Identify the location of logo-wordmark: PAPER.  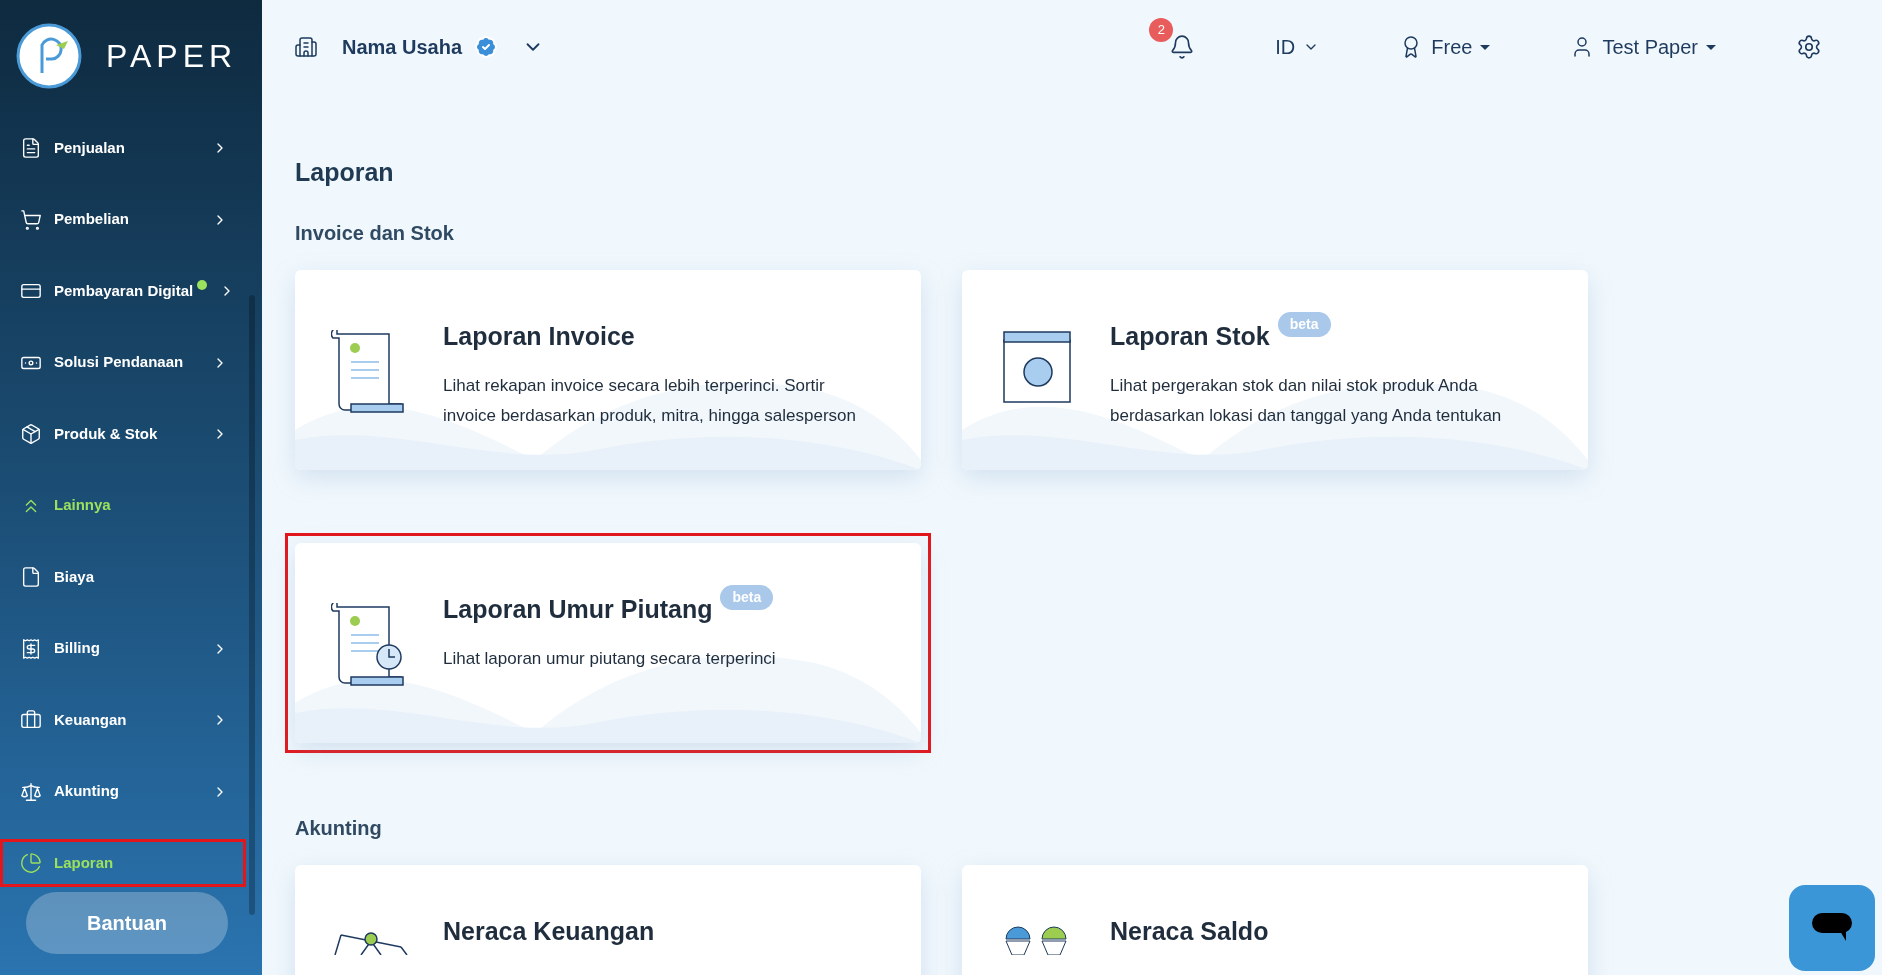
(172, 56).